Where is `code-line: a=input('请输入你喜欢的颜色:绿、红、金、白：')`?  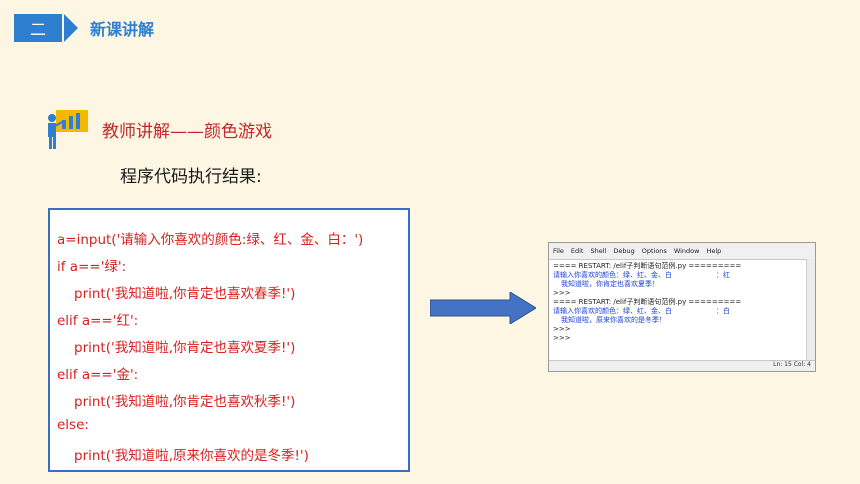 code-line: a=input('请输入你喜欢的颜色:绿、红、金、白：') is located at coordinates (210, 240).